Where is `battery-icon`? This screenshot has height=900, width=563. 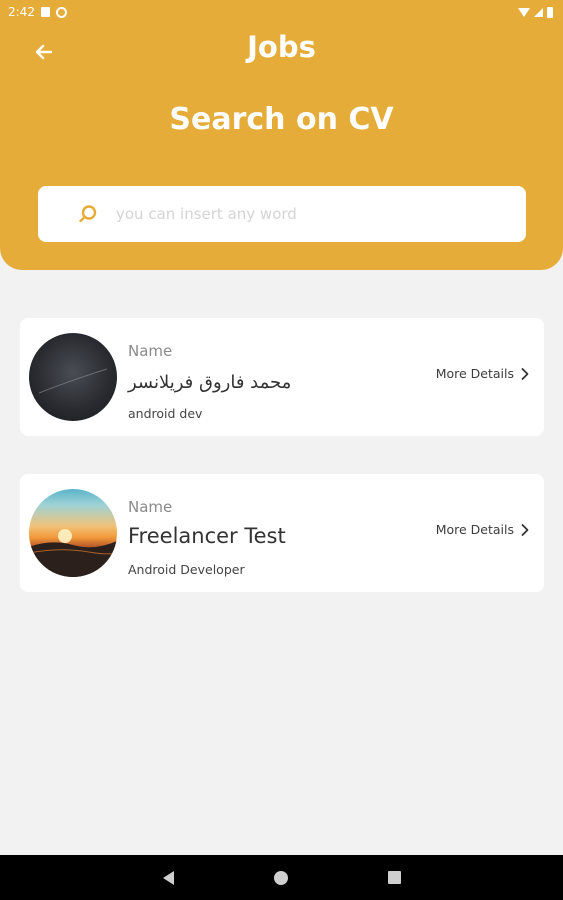 battery-icon is located at coordinates (550, 12).